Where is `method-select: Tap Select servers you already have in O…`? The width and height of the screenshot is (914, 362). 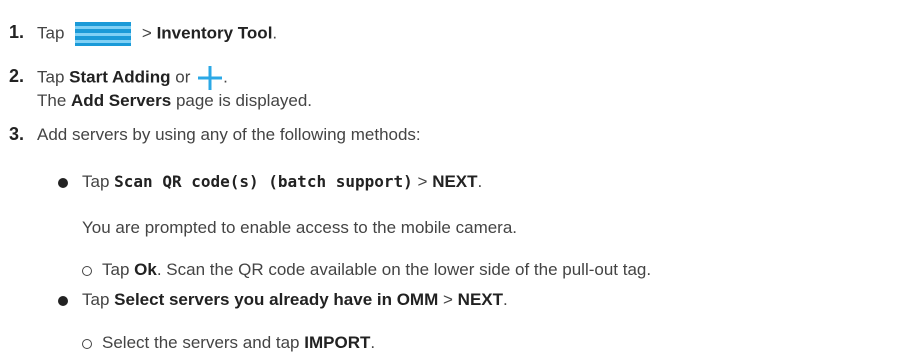 method-select: Tap Select servers you already have in O… is located at coordinates (283, 300).